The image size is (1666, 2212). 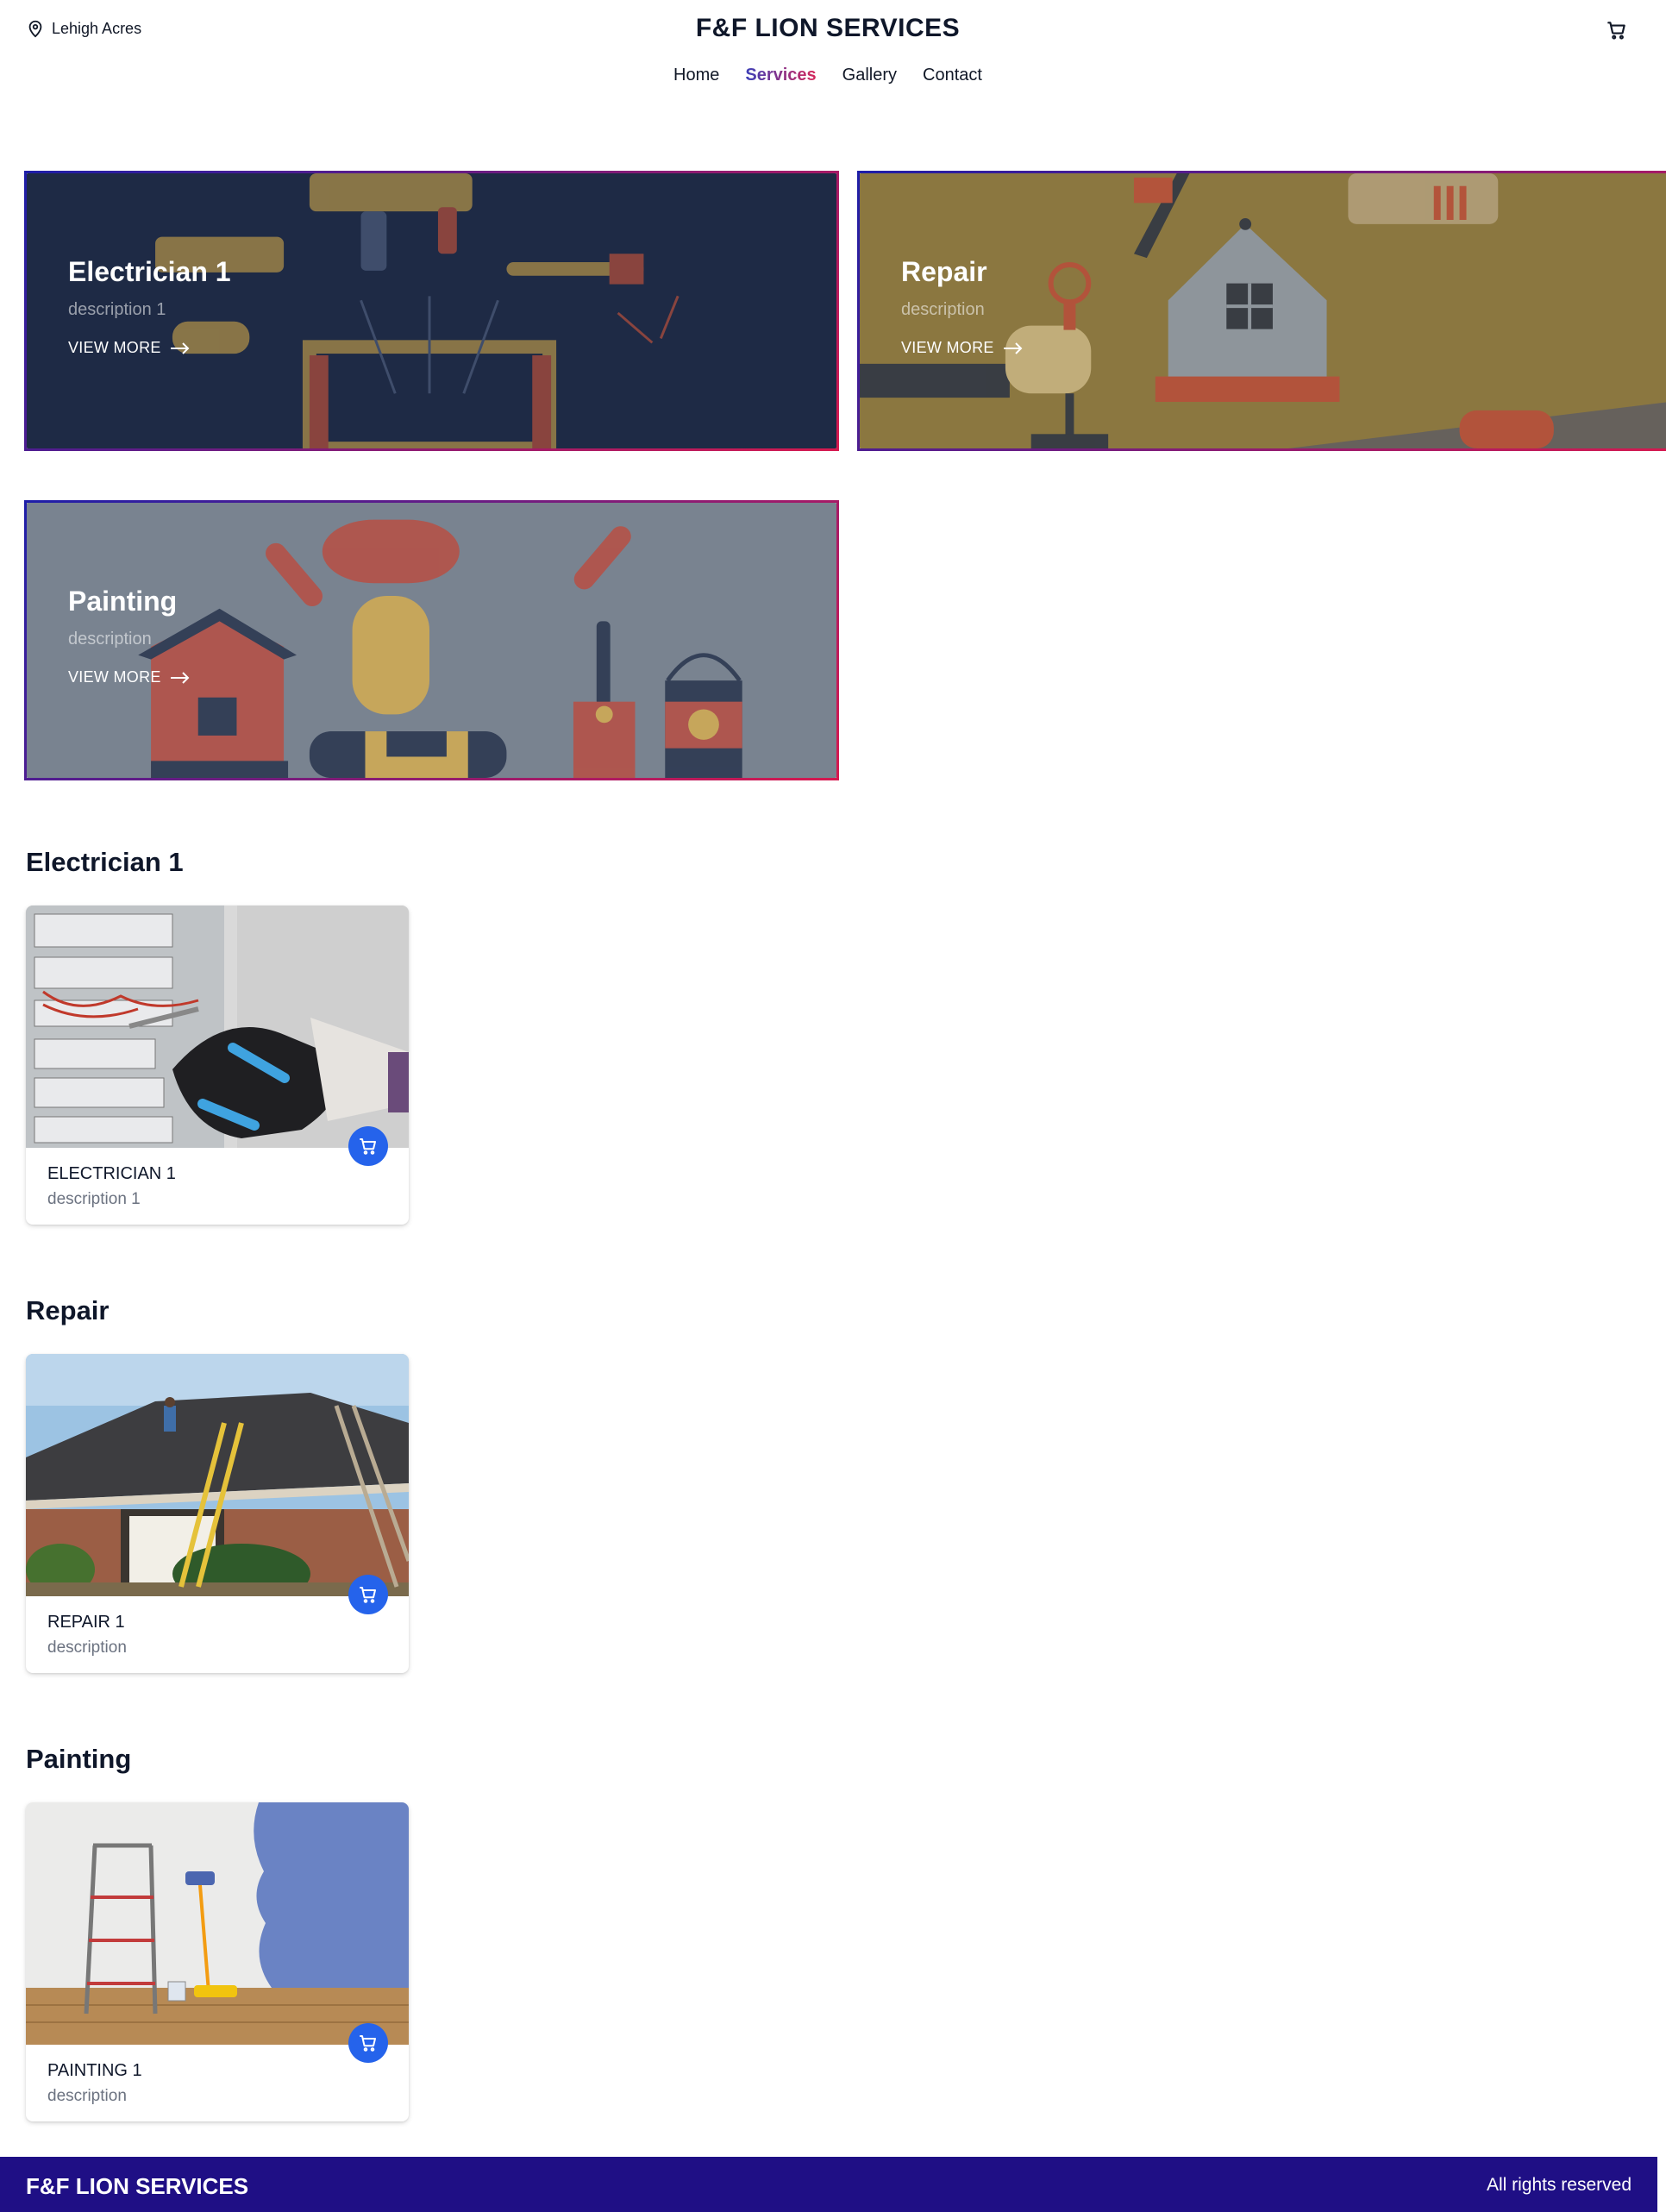 I want to click on nav-home: Home, so click(x=696, y=75).